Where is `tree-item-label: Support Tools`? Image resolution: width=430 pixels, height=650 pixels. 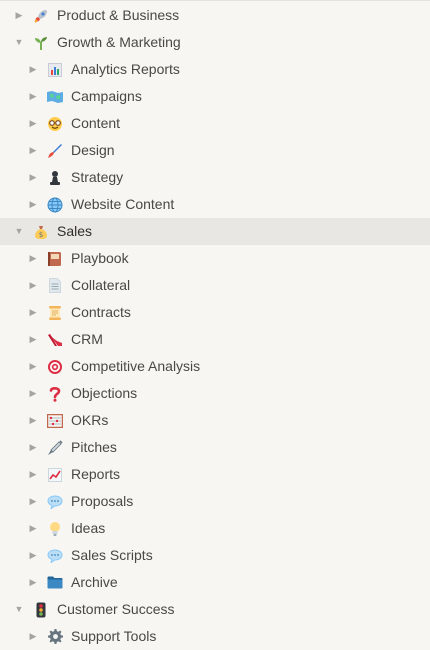 tree-item-label: Support Tools is located at coordinates (114, 636).